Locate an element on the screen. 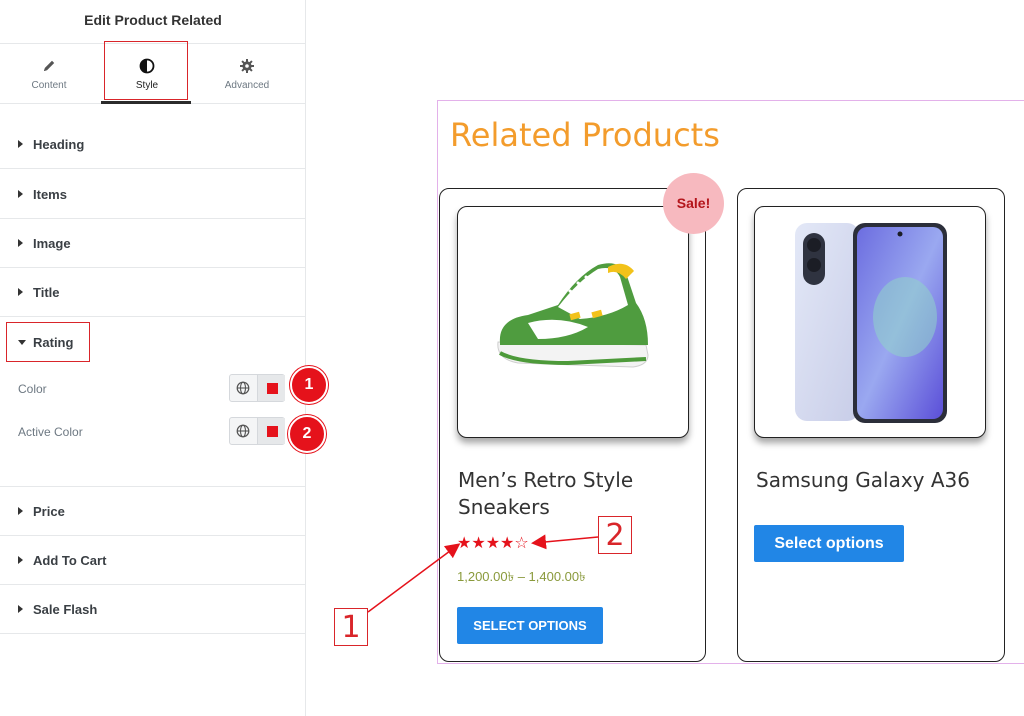  style-tab-highlight is located at coordinates (146, 70).